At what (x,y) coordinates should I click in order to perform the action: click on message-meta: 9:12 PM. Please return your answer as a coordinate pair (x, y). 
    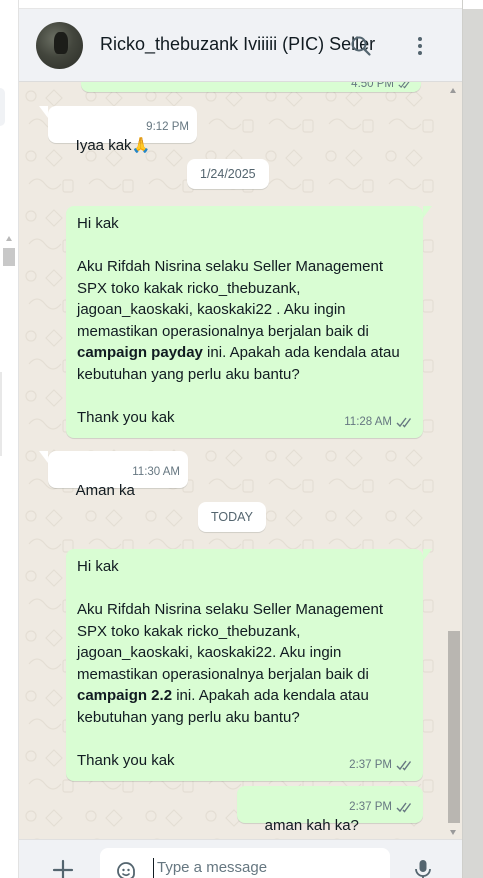
    Looking at the image, I should click on (167, 128).